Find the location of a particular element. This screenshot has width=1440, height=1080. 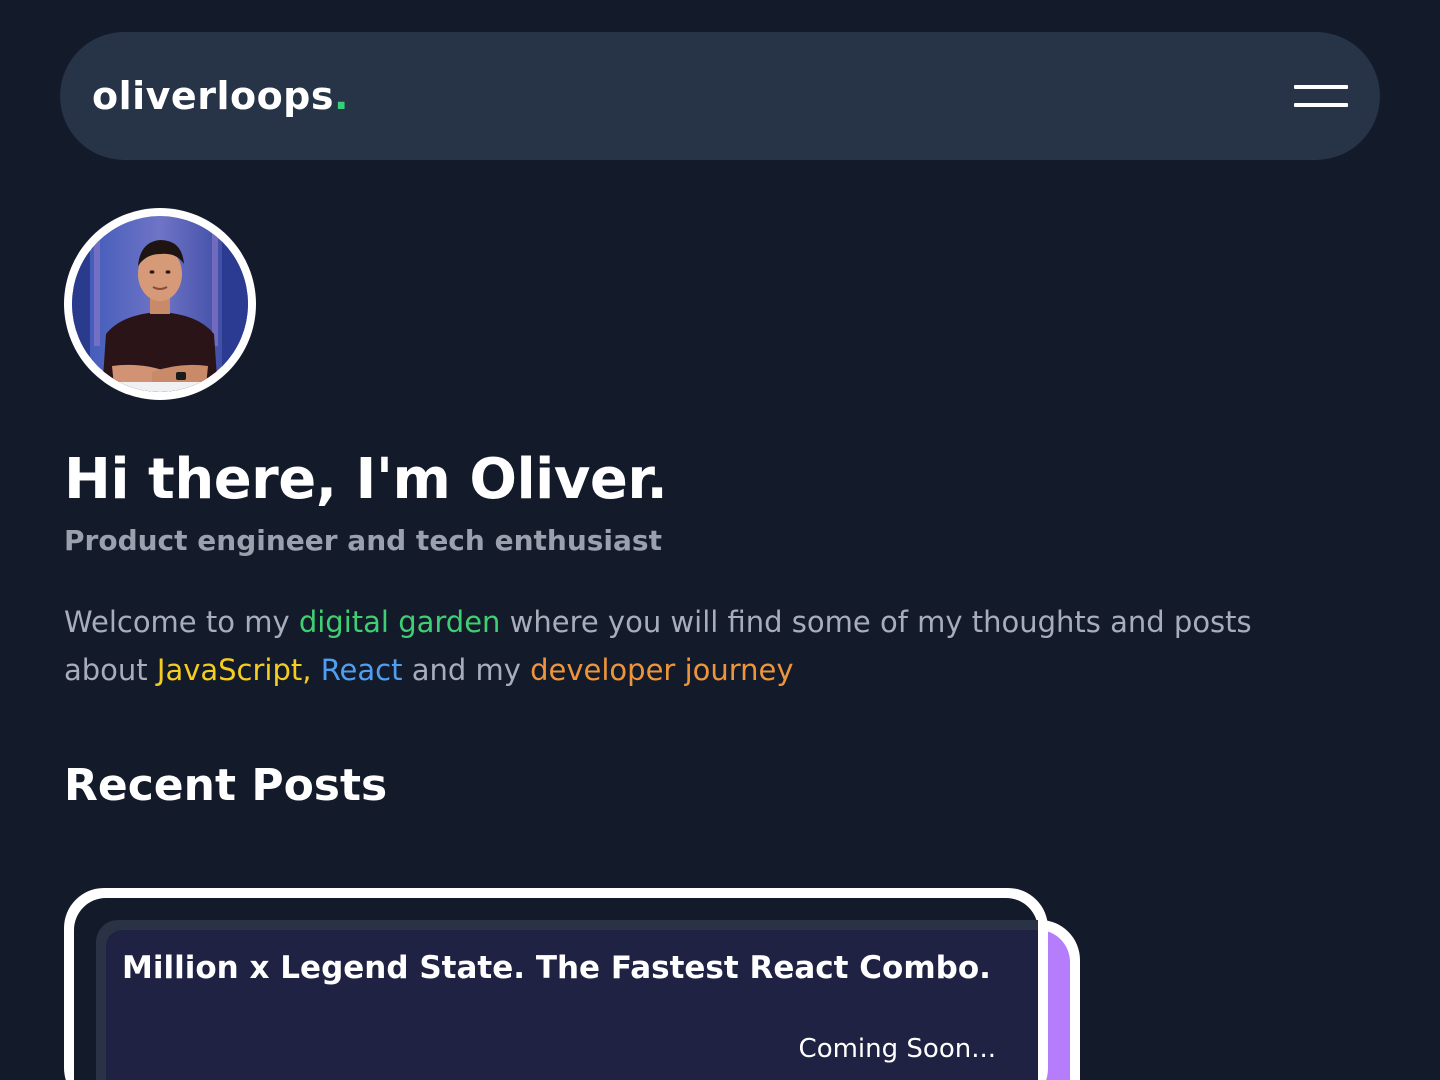

navbar: oliverloops. is located at coordinates (720, 96).